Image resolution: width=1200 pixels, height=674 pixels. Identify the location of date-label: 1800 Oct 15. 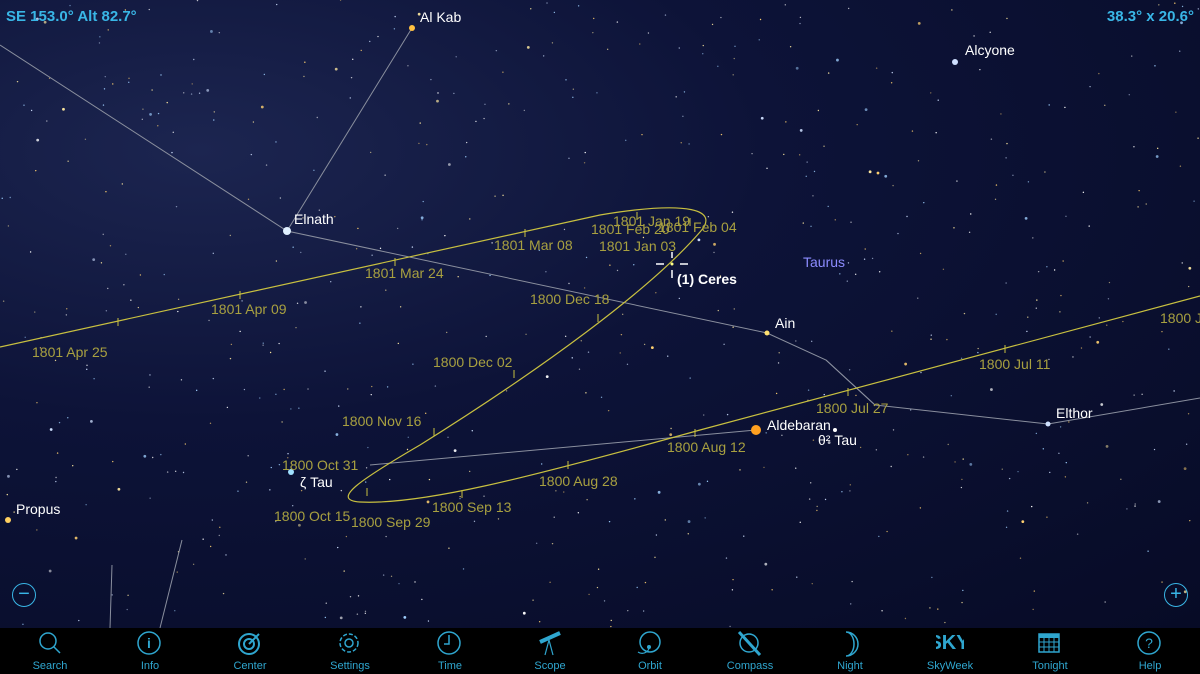
(312, 516).